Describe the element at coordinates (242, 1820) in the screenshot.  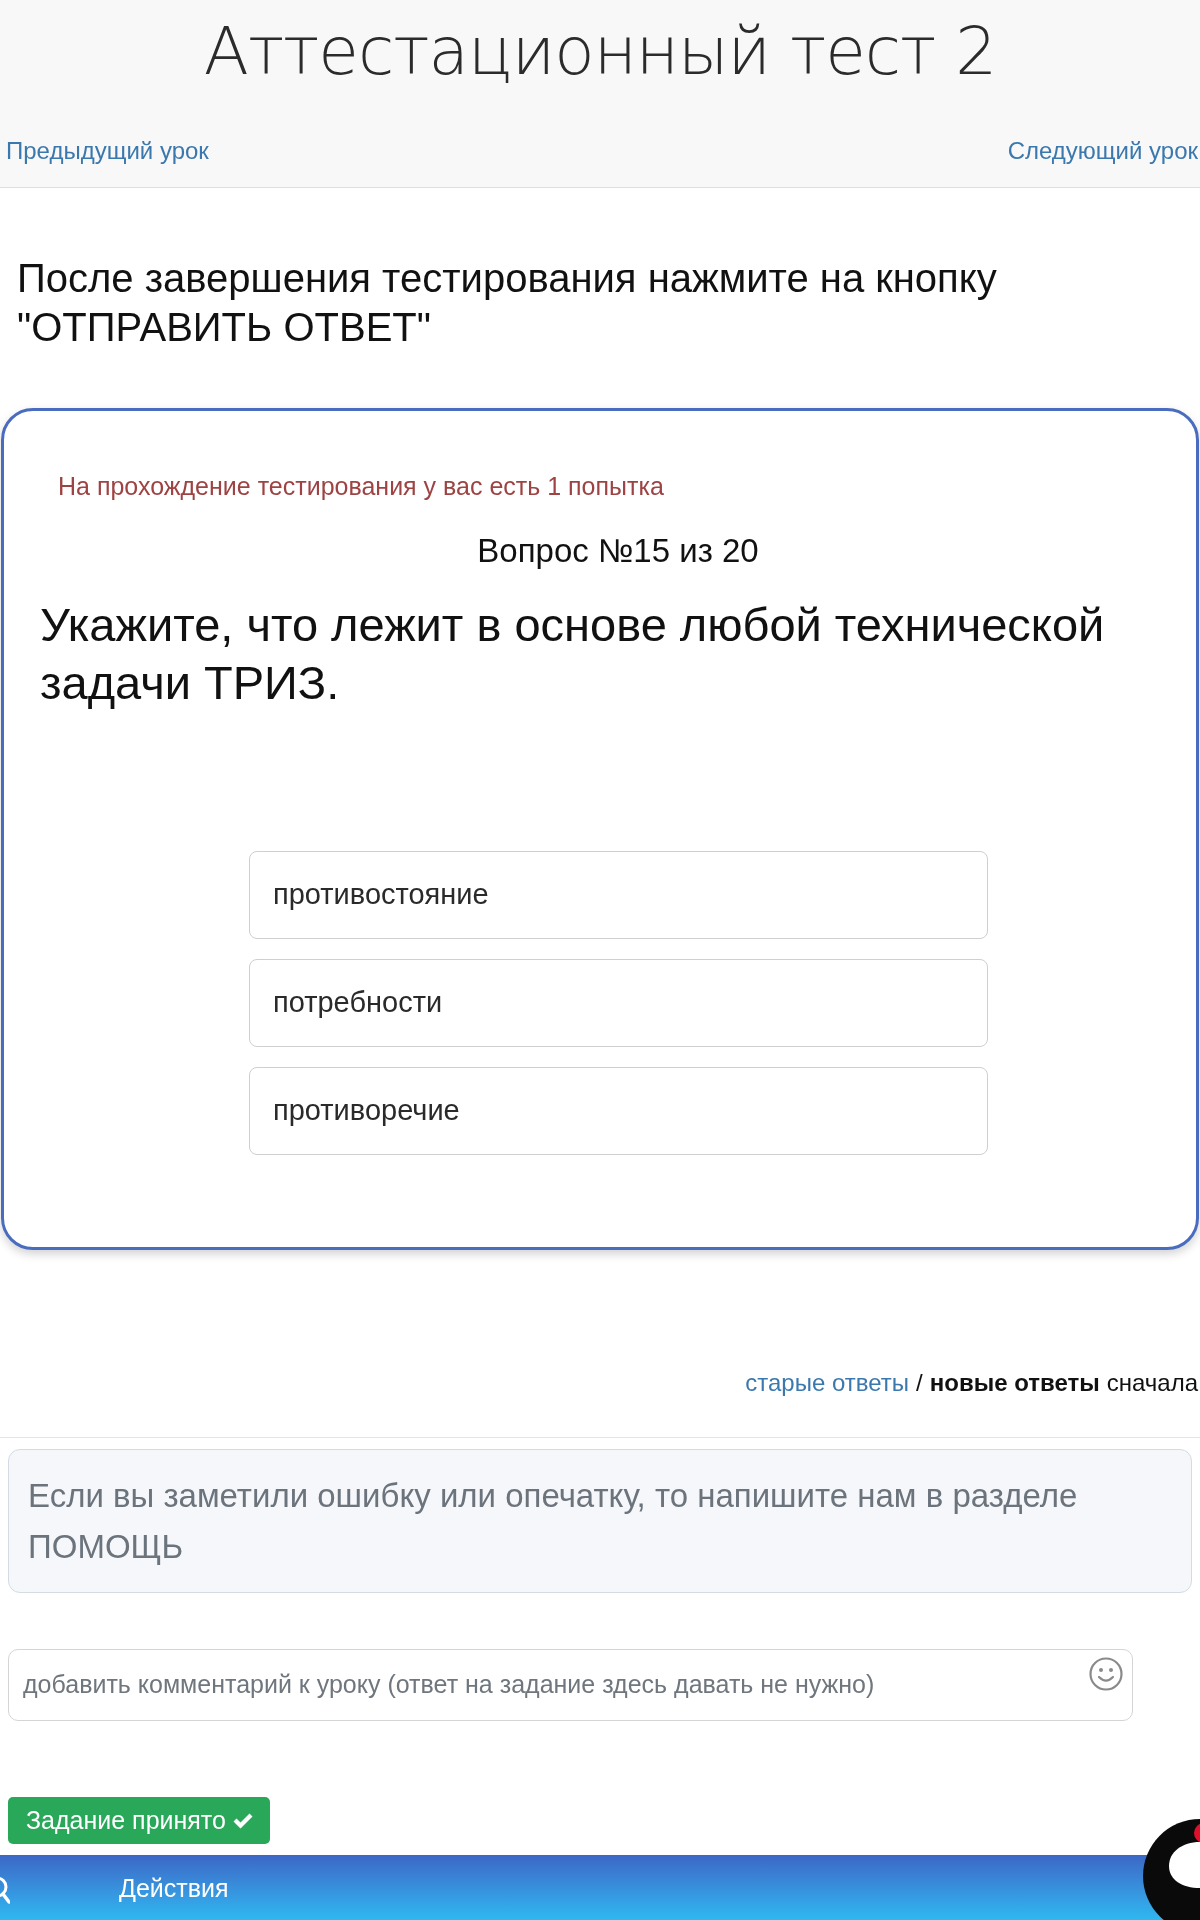
I see `check-icon` at that location.